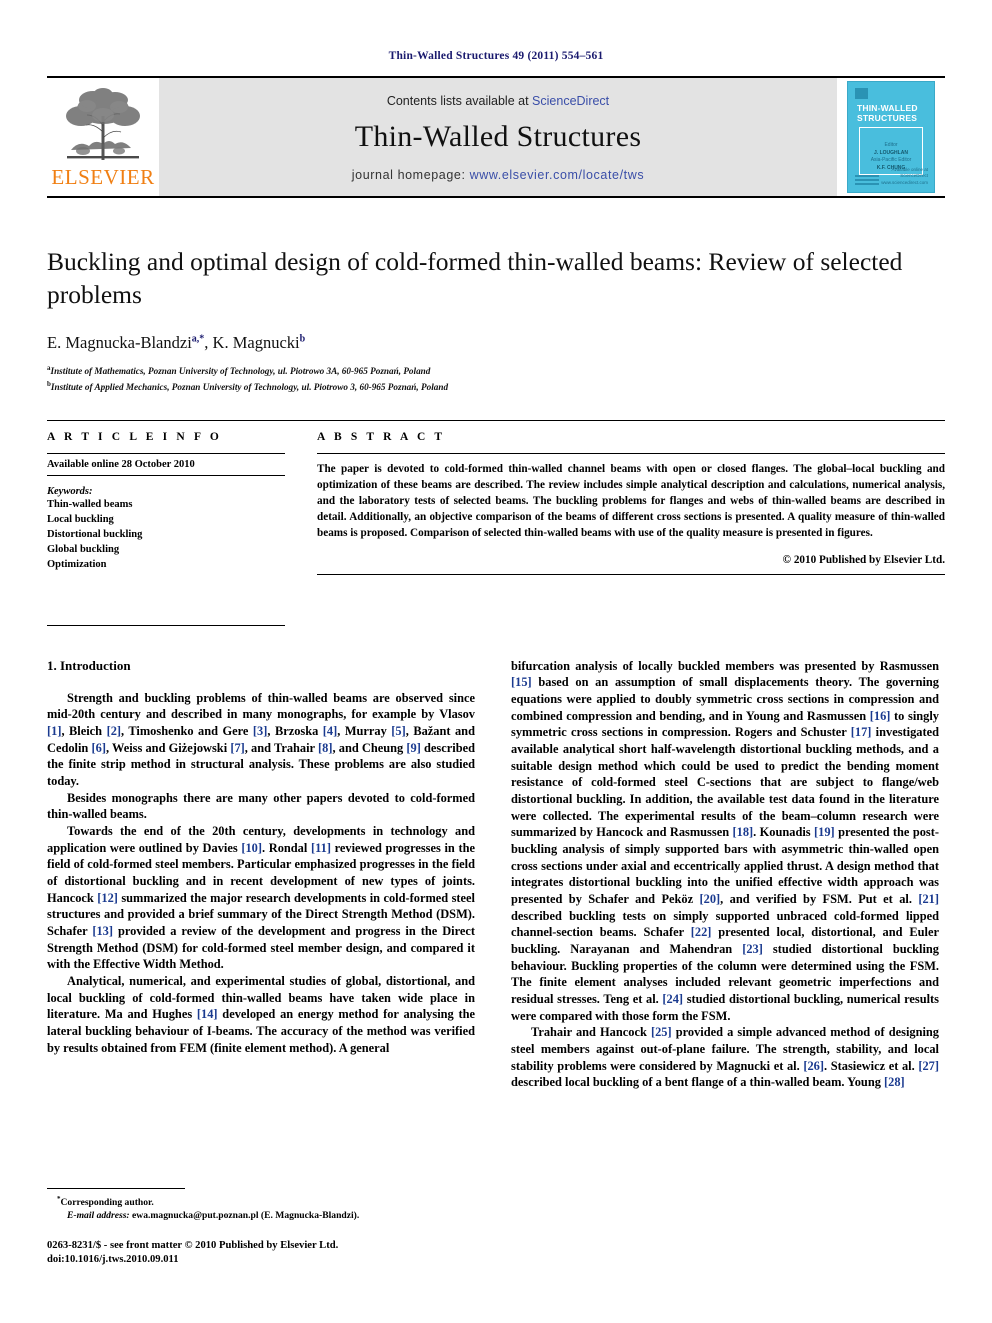 Image resolution: width=992 pixels, height=1323 pixels. What do you see at coordinates (89, 665) in the screenshot?
I see `section-heading-introduction: 1. Introduction` at bounding box center [89, 665].